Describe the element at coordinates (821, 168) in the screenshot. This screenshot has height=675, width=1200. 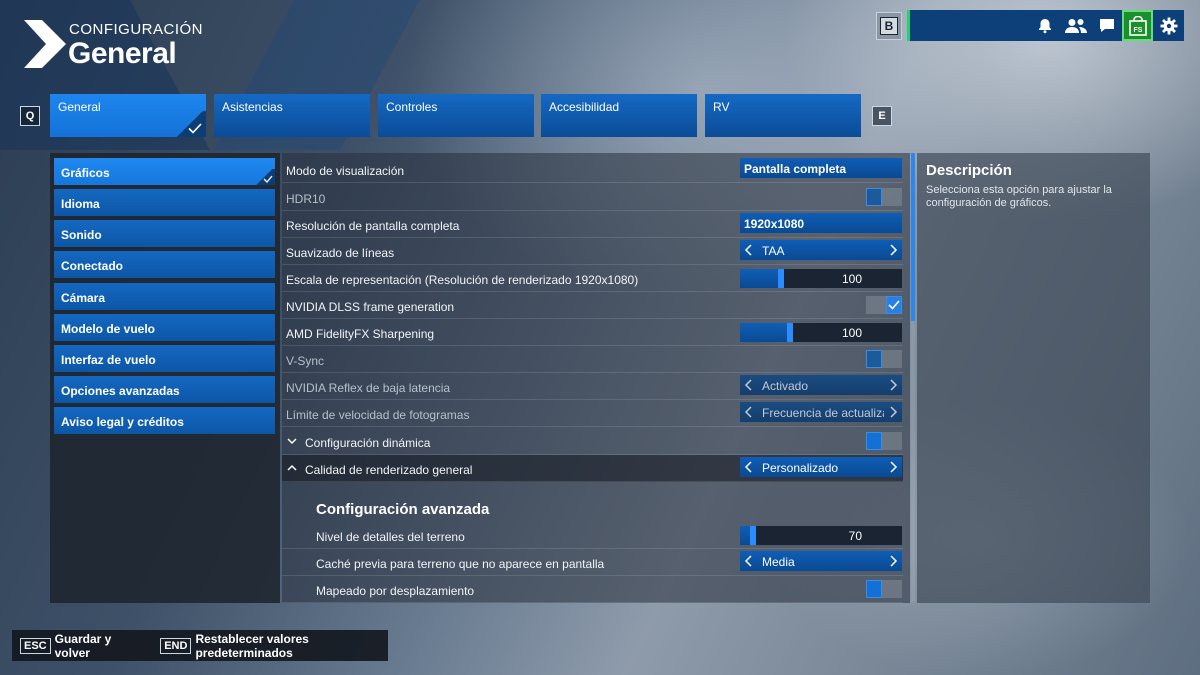
I see `display-mode-value: Pantalla completa` at that location.